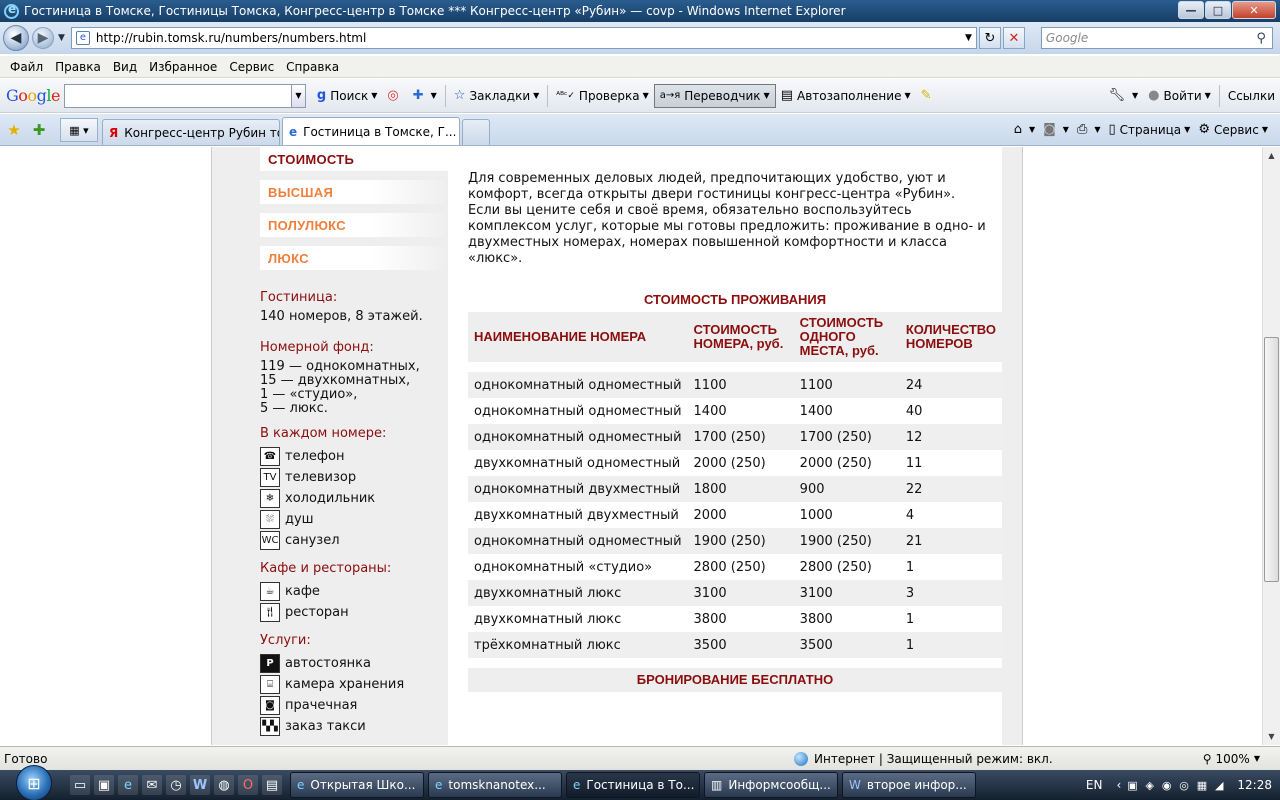 This screenshot has height=800, width=1280. Describe the element at coordinates (578, 463) in the screenshot. I see `table-cell: двухкомнатный одноместный` at that location.